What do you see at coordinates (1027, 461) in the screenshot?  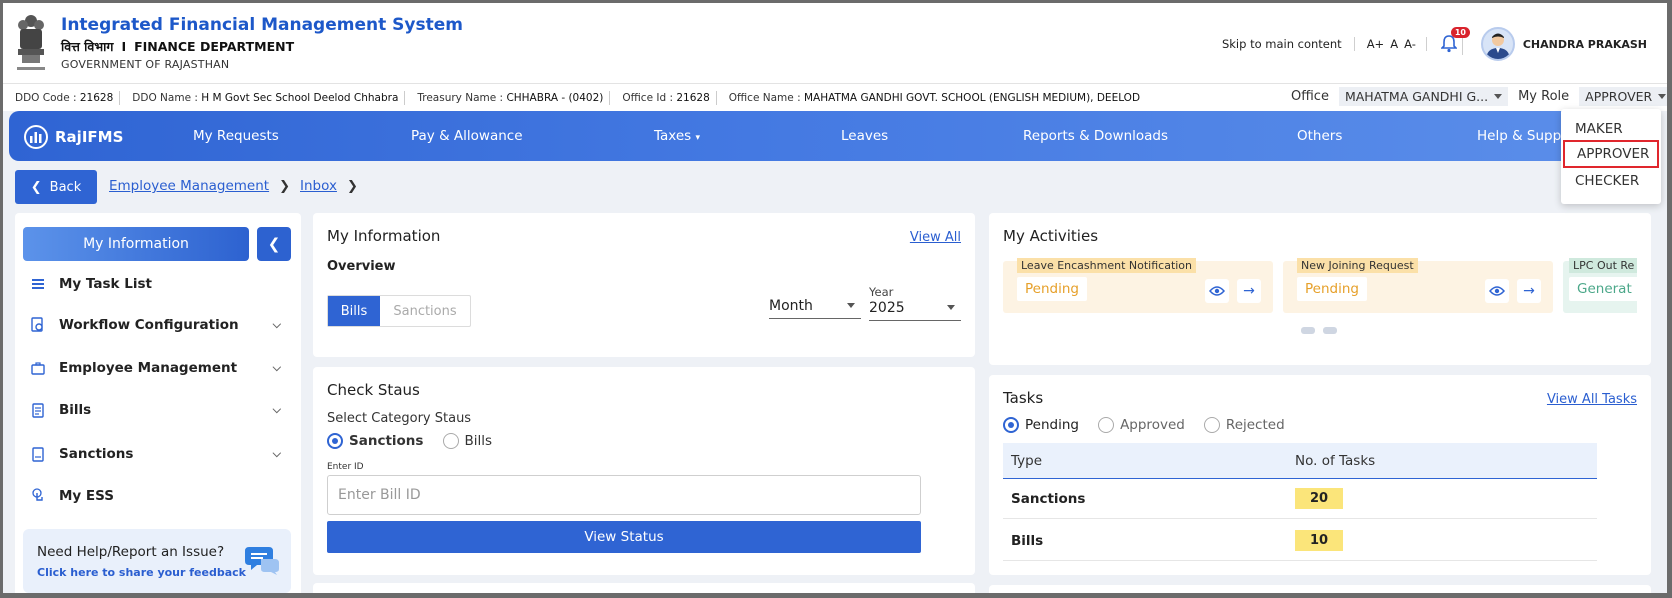 I see `col-type-header: Type` at bounding box center [1027, 461].